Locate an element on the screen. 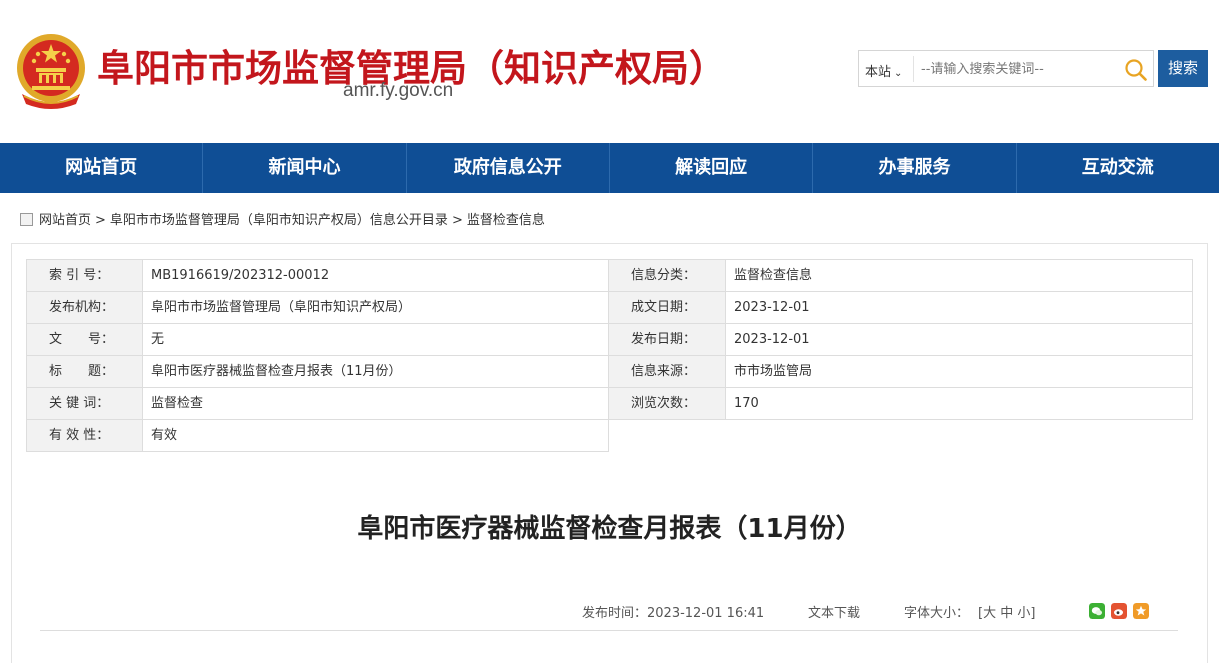 The image size is (1219, 663). breadcrumb-catalog: 阜阳市市场监督管理局（阜阳市知识产权局）信息公开目录 is located at coordinates (279, 220).